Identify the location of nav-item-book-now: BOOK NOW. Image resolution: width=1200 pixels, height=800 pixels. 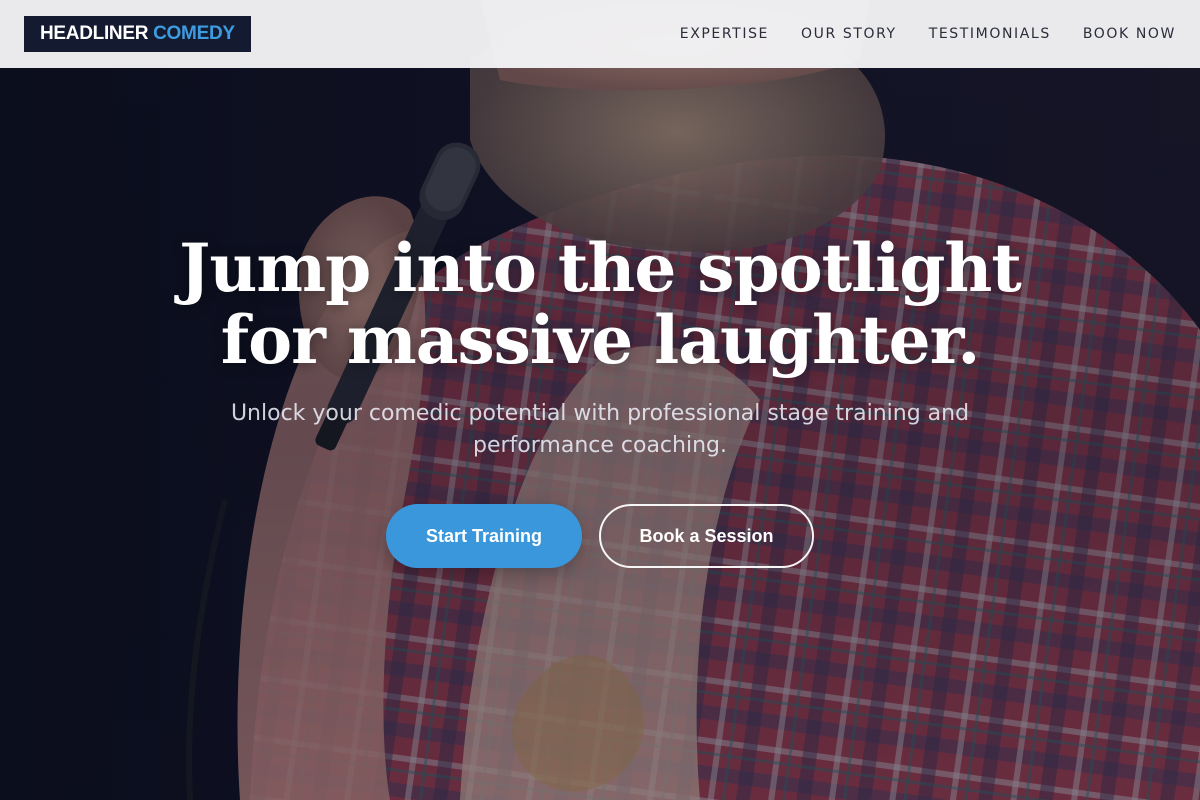
(1129, 34).